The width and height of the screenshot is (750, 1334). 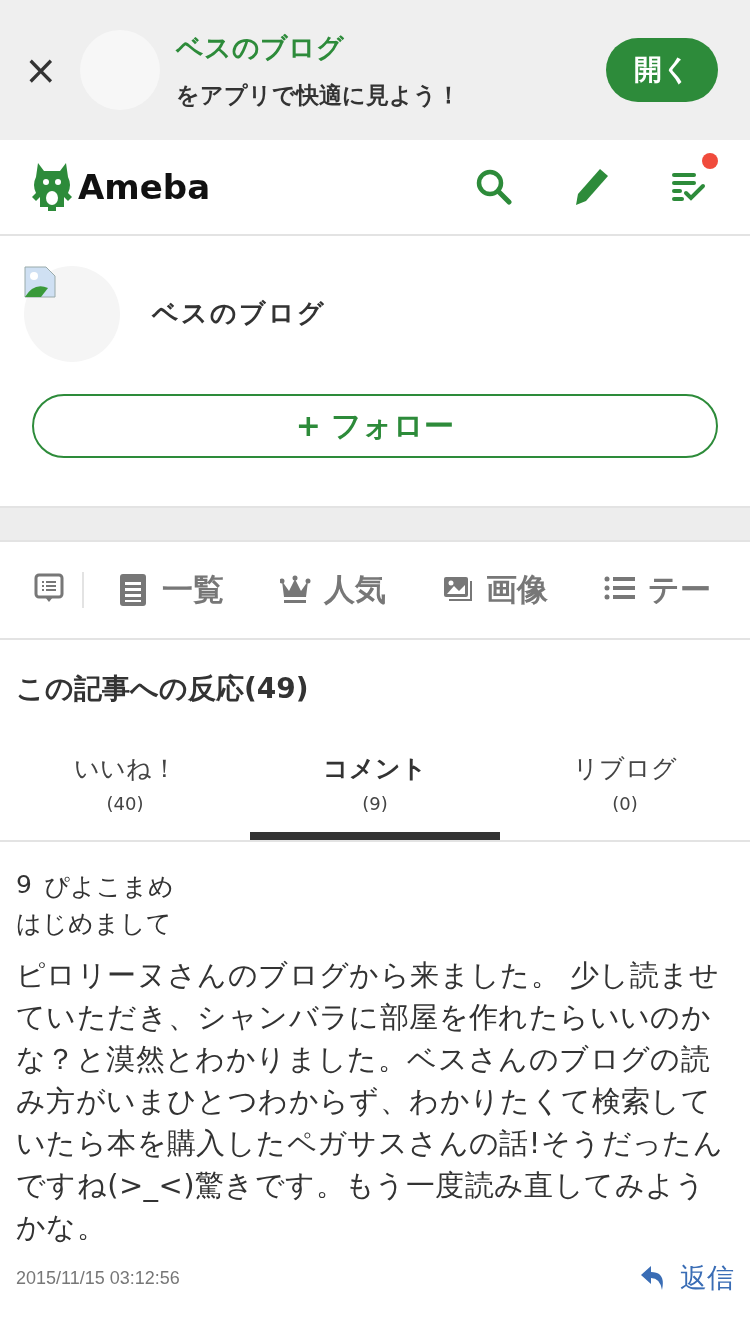 What do you see at coordinates (162, 689) in the screenshot?
I see `section-title: この記事への反応(49)` at bounding box center [162, 689].